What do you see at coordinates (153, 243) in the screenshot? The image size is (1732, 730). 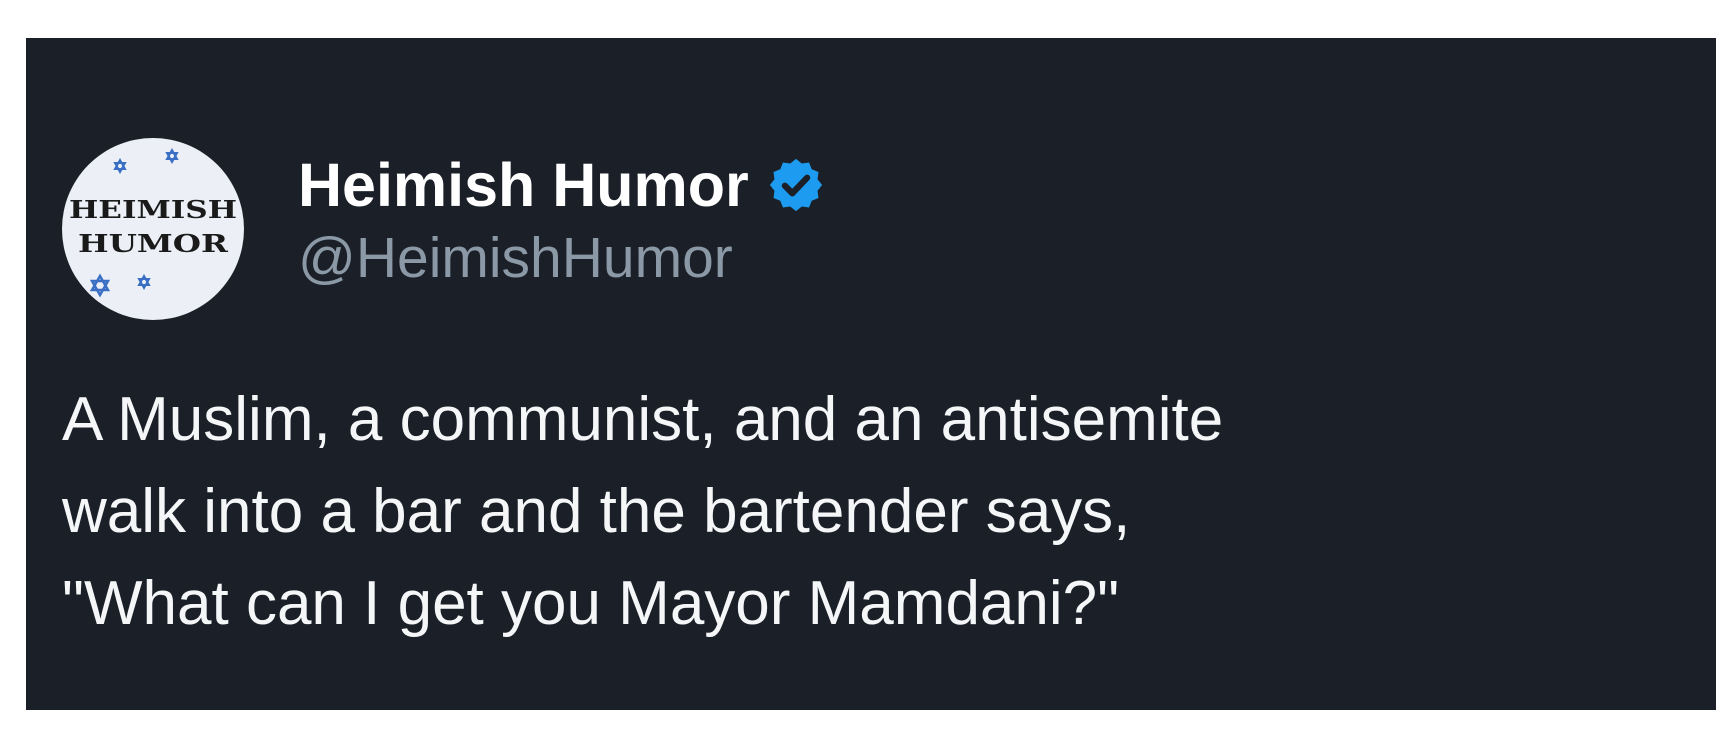 I see `avatar-text-line2: HUMOR` at bounding box center [153, 243].